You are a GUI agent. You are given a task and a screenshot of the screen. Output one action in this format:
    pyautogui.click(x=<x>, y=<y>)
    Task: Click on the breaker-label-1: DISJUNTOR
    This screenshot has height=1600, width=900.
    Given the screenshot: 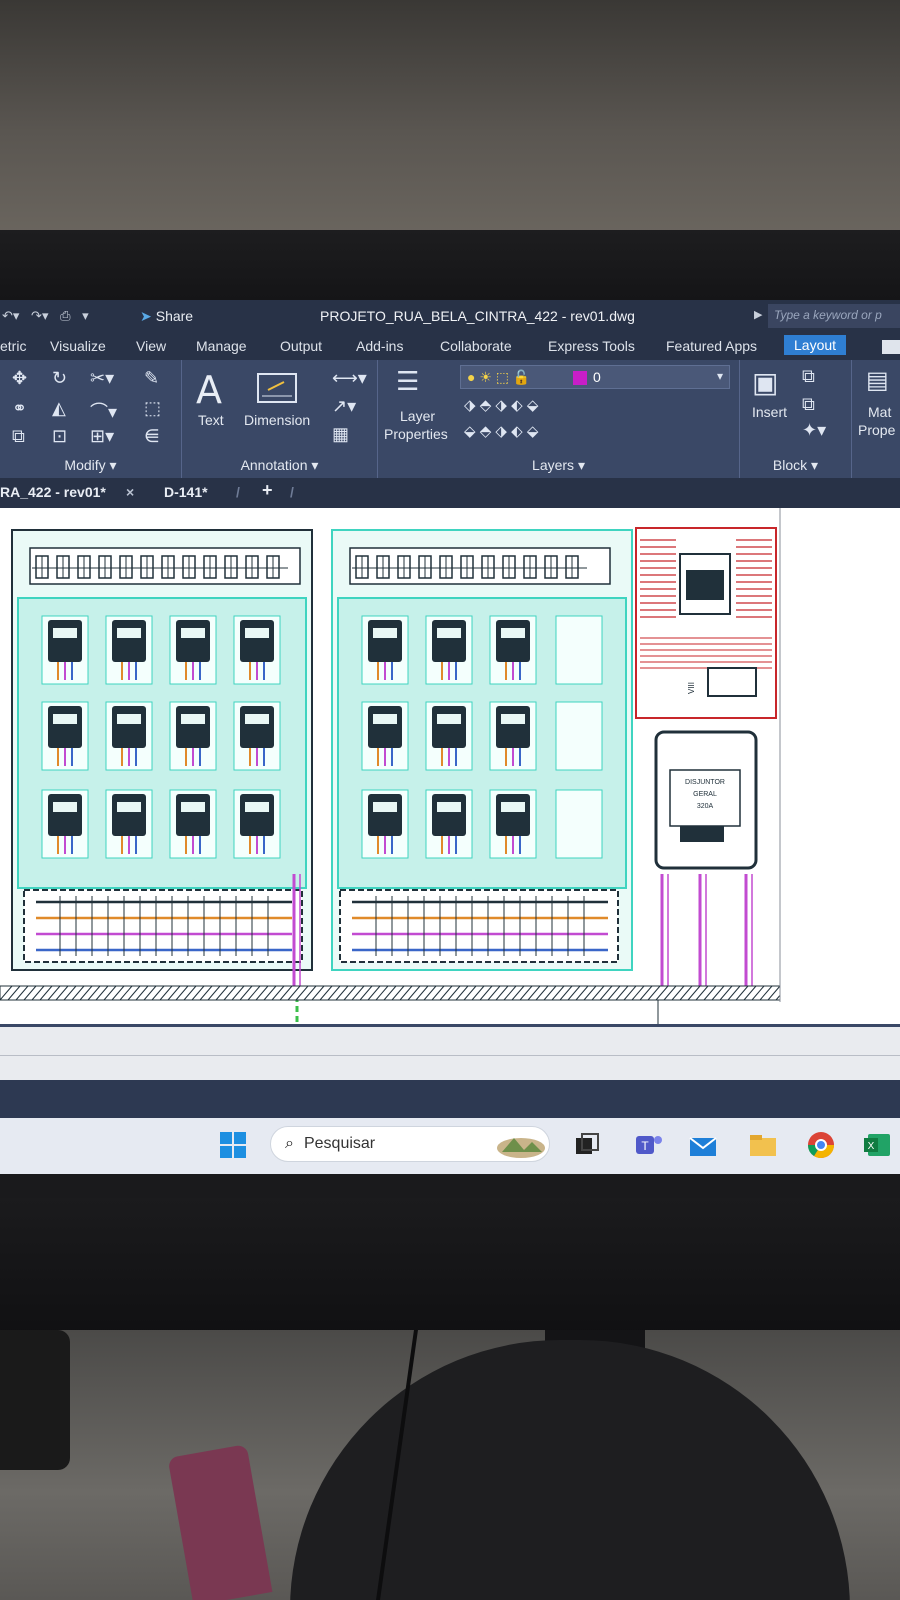 What is the action you would take?
    pyautogui.click(x=705, y=782)
    